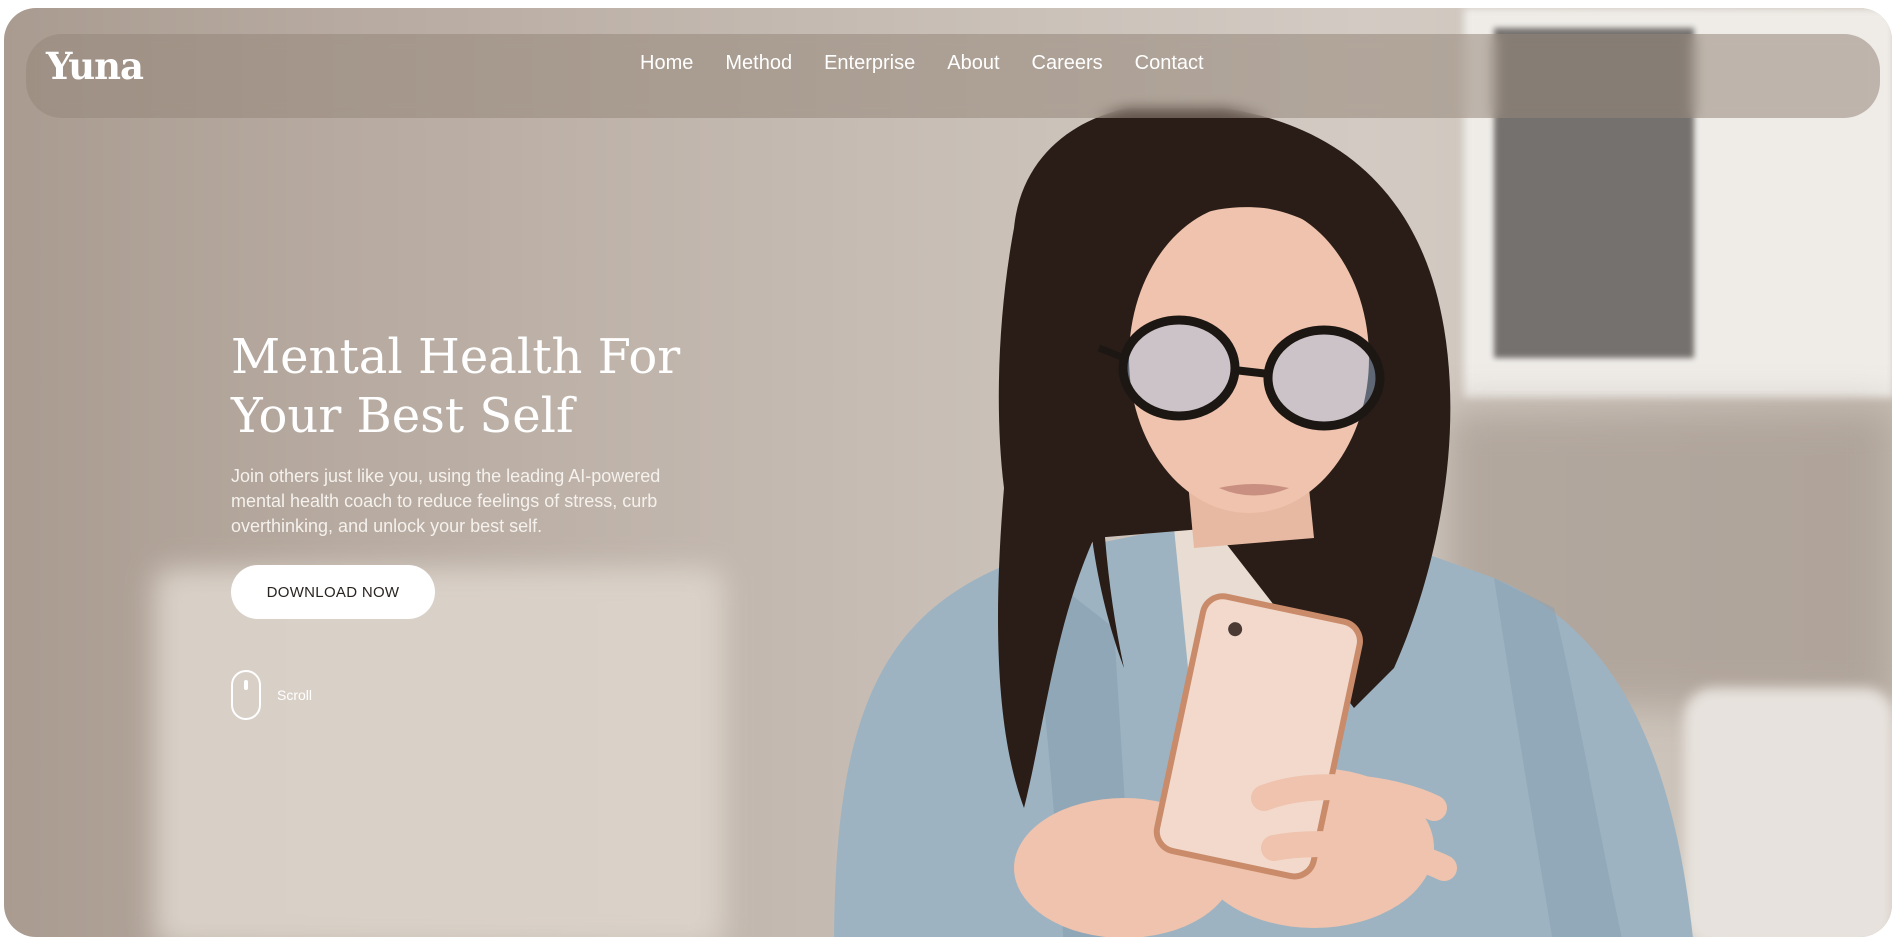 The height and width of the screenshot is (952, 1902). Describe the element at coordinates (1067, 63) in the screenshot. I see `nav-link-careers: Careers` at that location.